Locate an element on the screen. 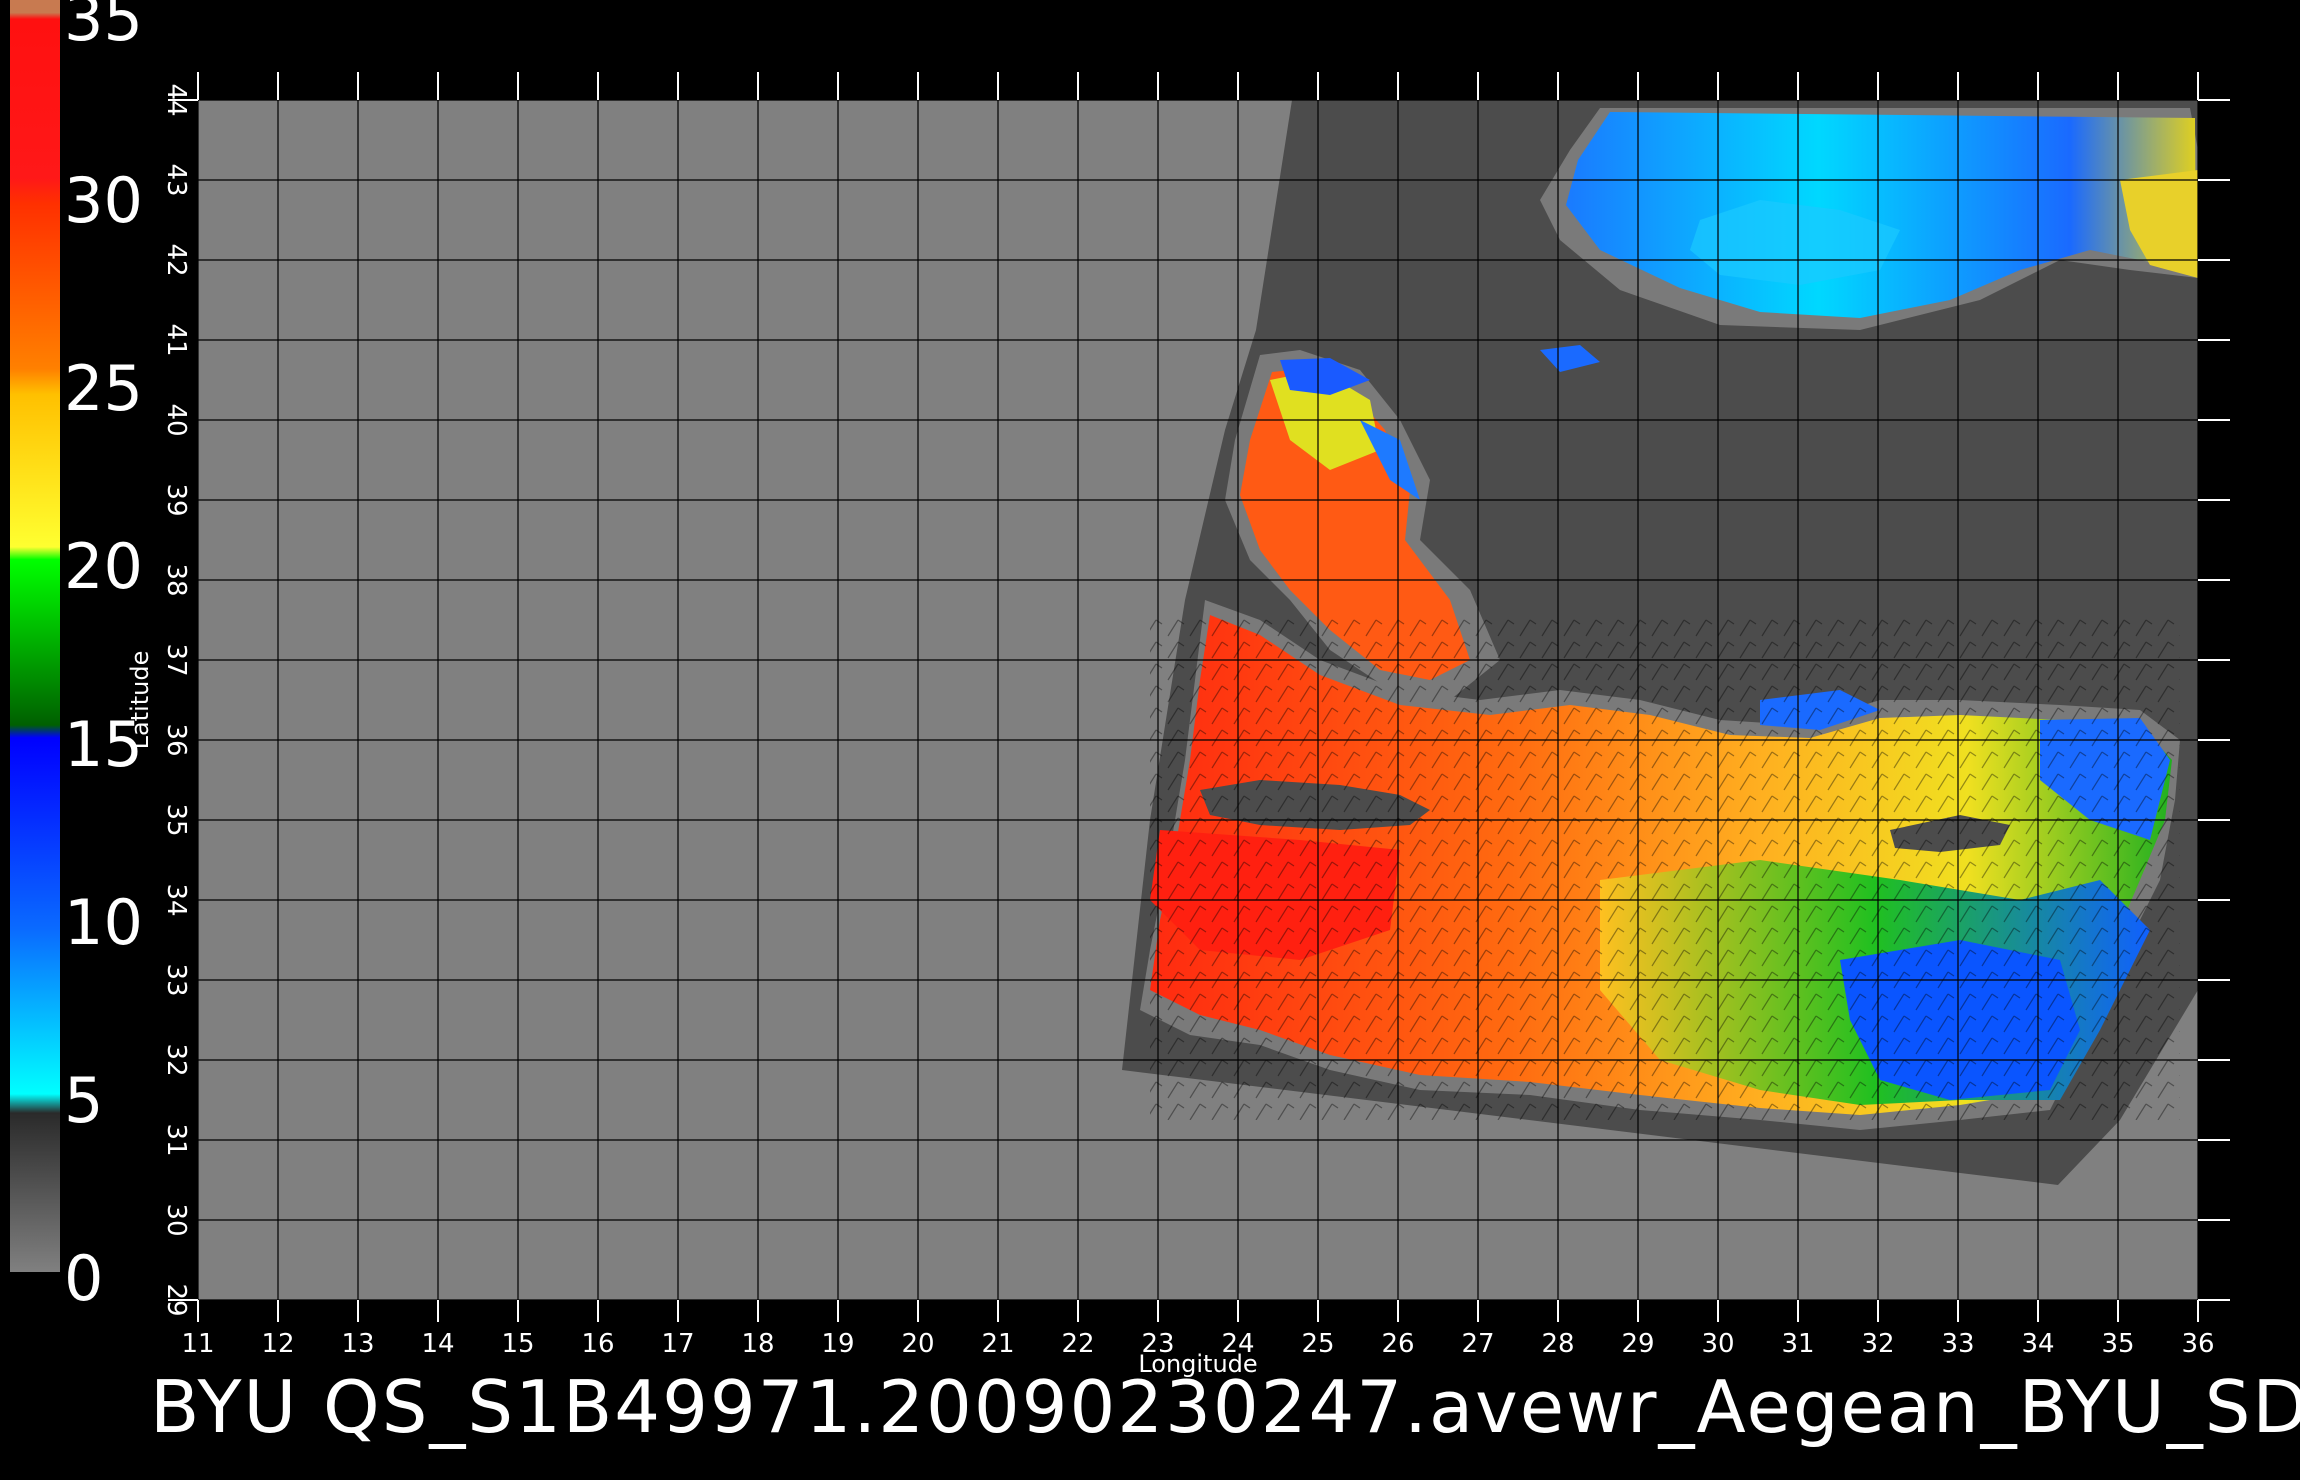 Image resolution: width=2300 pixels, height=1480 pixels. lon-tick-label: 12 is located at coordinates (277, 1344).